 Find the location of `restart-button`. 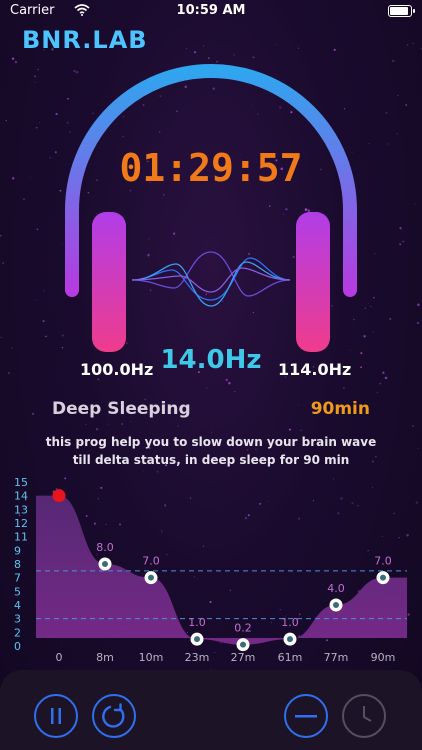

restart-button is located at coordinates (114, 716).